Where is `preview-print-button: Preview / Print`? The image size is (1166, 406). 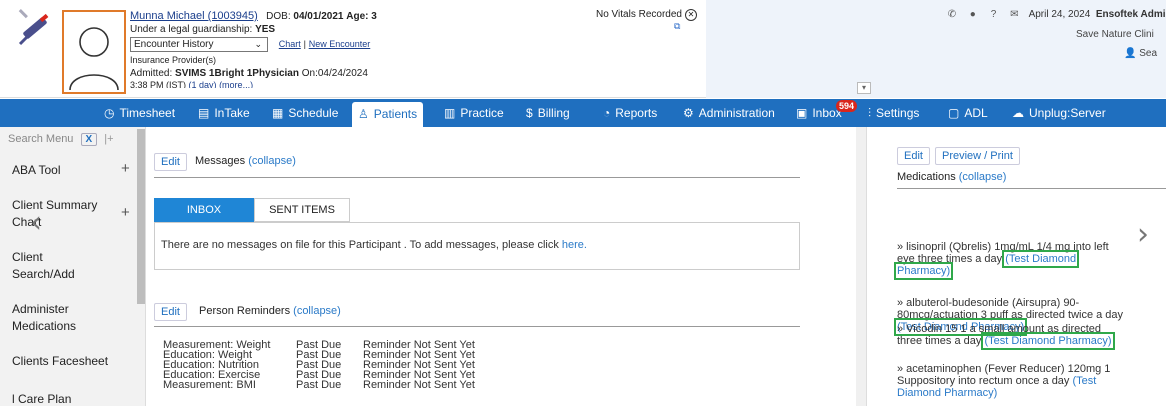
preview-print-button: Preview / Print is located at coordinates (977, 156).